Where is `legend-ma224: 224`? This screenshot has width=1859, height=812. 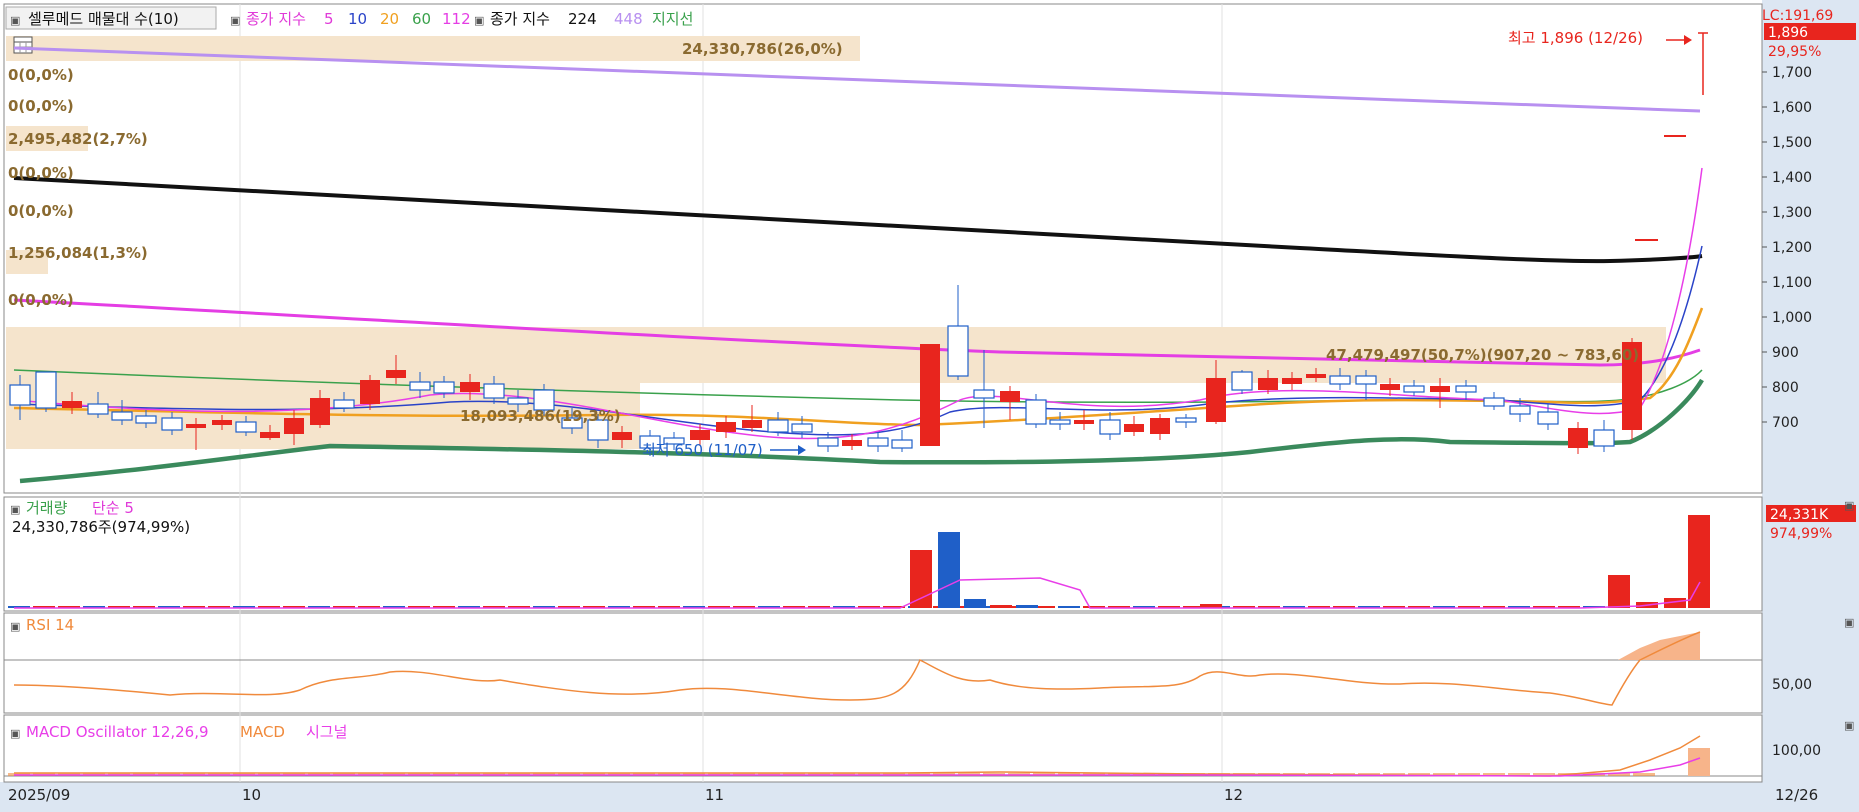 legend-ma224: 224 is located at coordinates (582, 19).